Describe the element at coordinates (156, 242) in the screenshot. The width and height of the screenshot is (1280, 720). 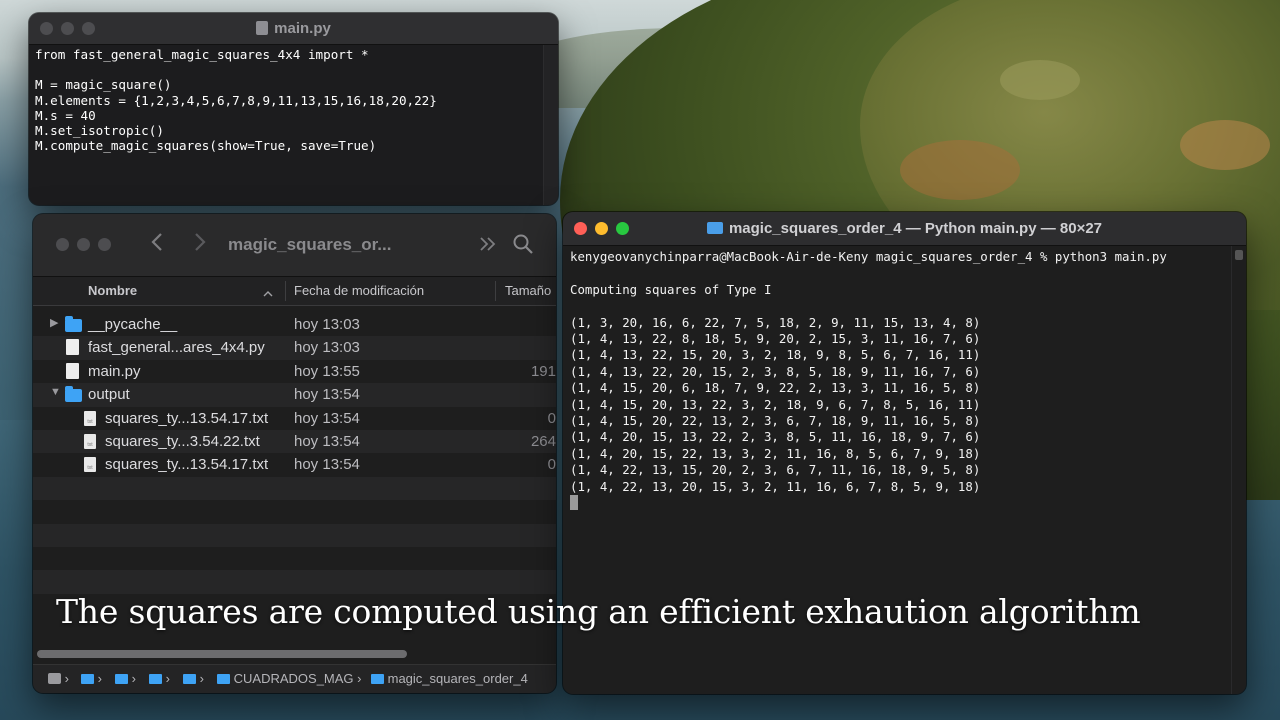
I see `chevron-left-icon` at that location.